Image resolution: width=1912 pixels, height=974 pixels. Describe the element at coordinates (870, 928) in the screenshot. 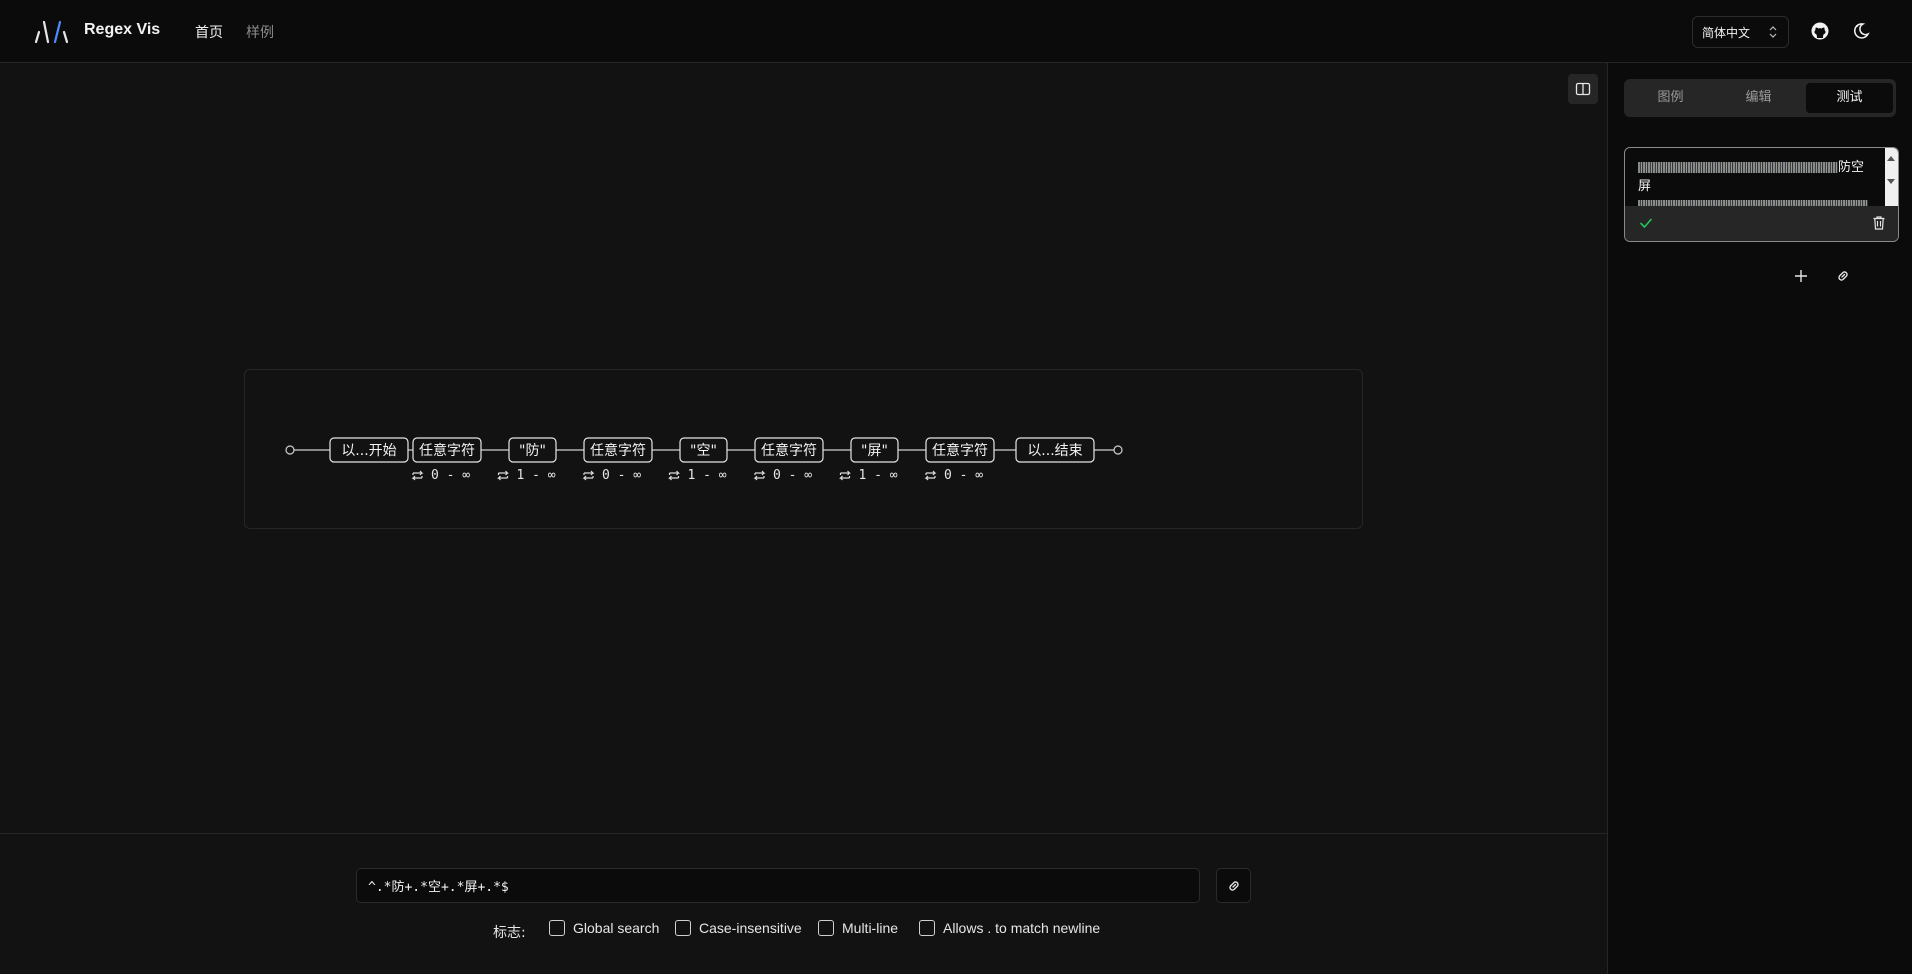

I see `flag-label-text: Multi-line` at that location.